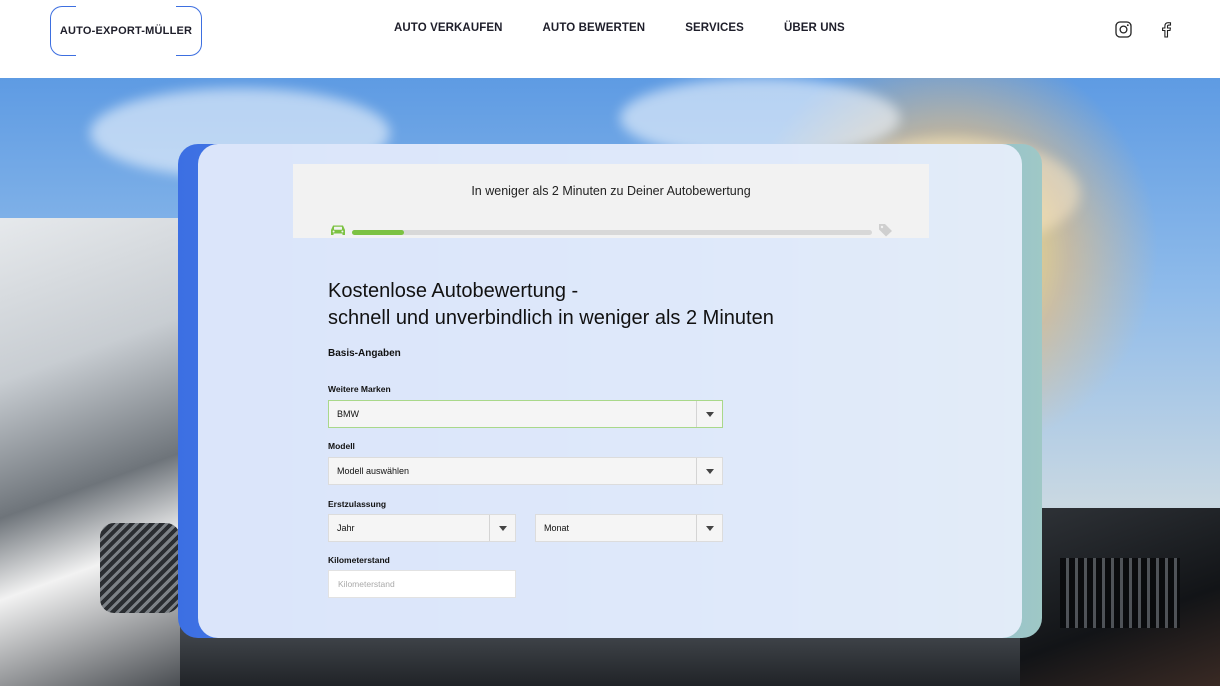  What do you see at coordinates (453, 291) in the screenshot?
I see `heading-line-1: Kostenlose Autobewertung -` at bounding box center [453, 291].